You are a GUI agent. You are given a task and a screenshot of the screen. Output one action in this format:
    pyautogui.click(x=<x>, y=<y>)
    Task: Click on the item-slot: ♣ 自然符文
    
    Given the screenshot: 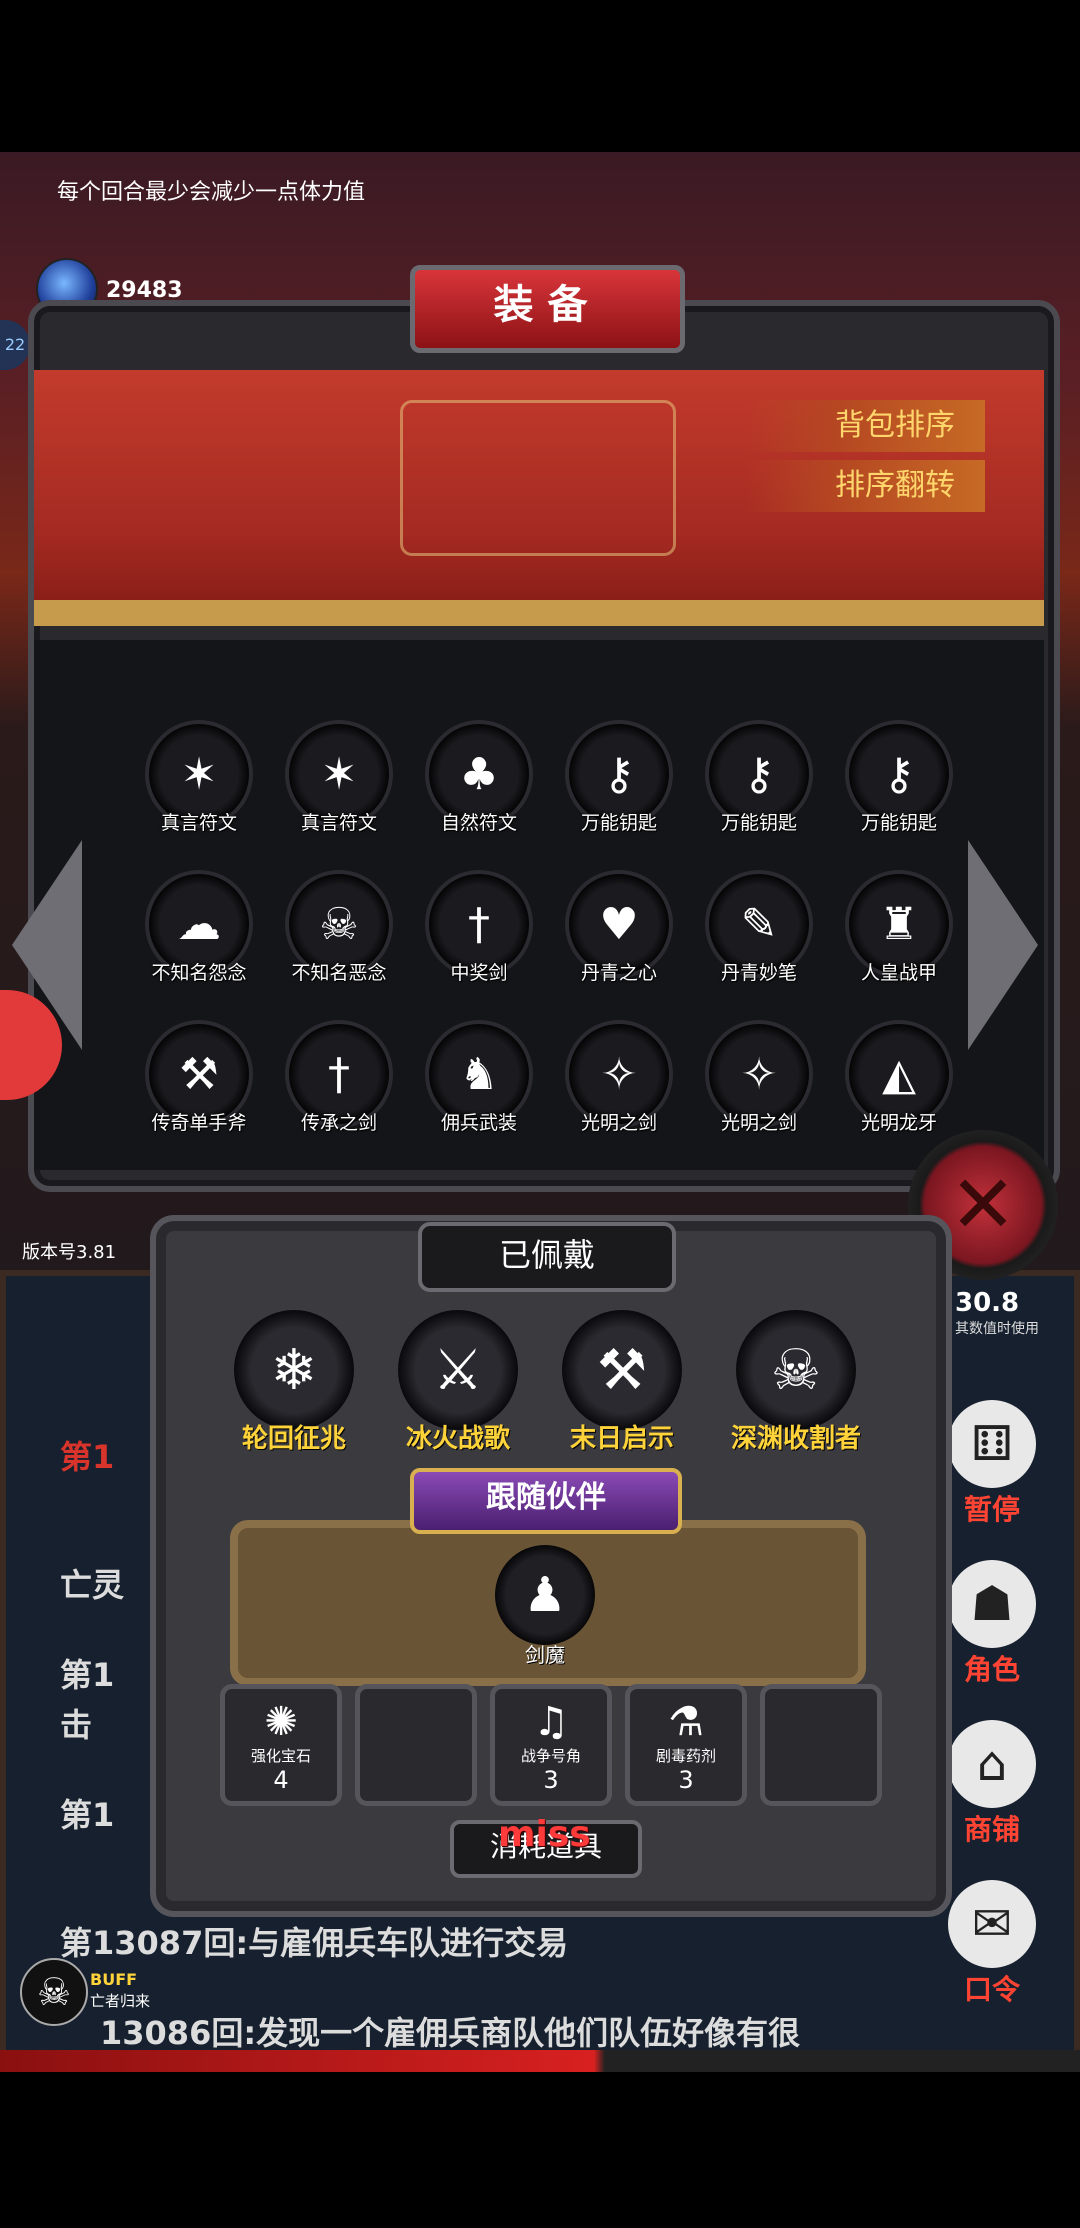 What is the action you would take?
    pyautogui.click(x=479, y=779)
    